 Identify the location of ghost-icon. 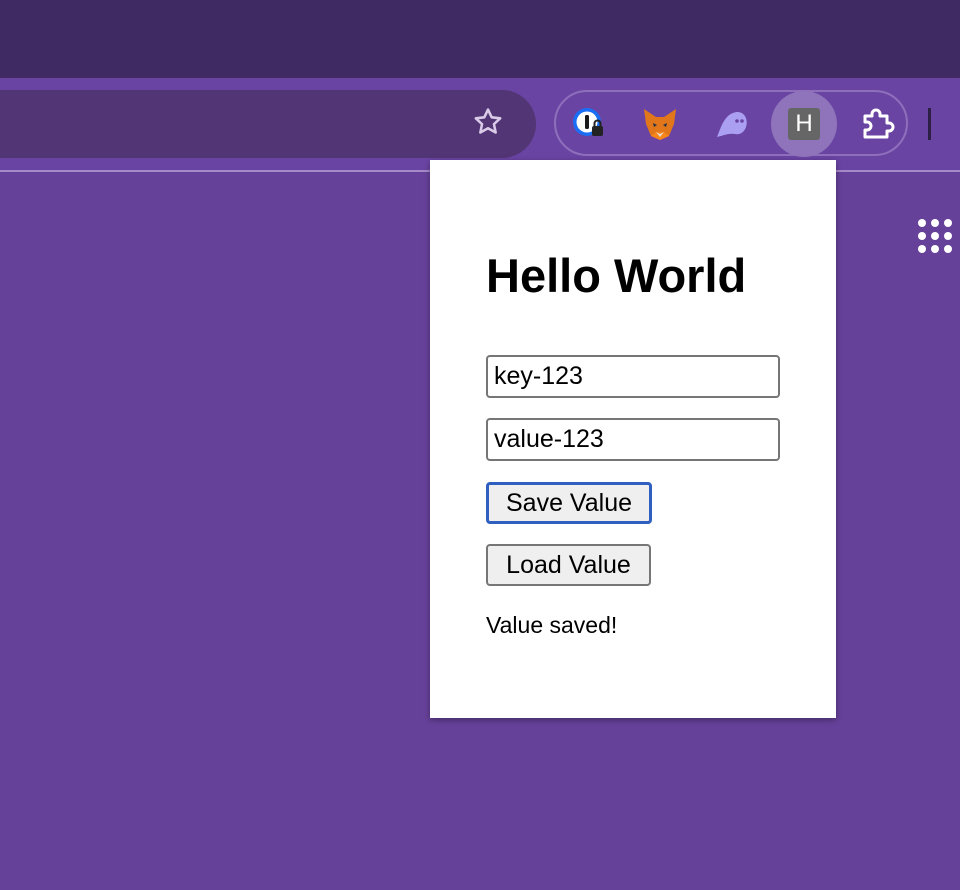
(732, 124).